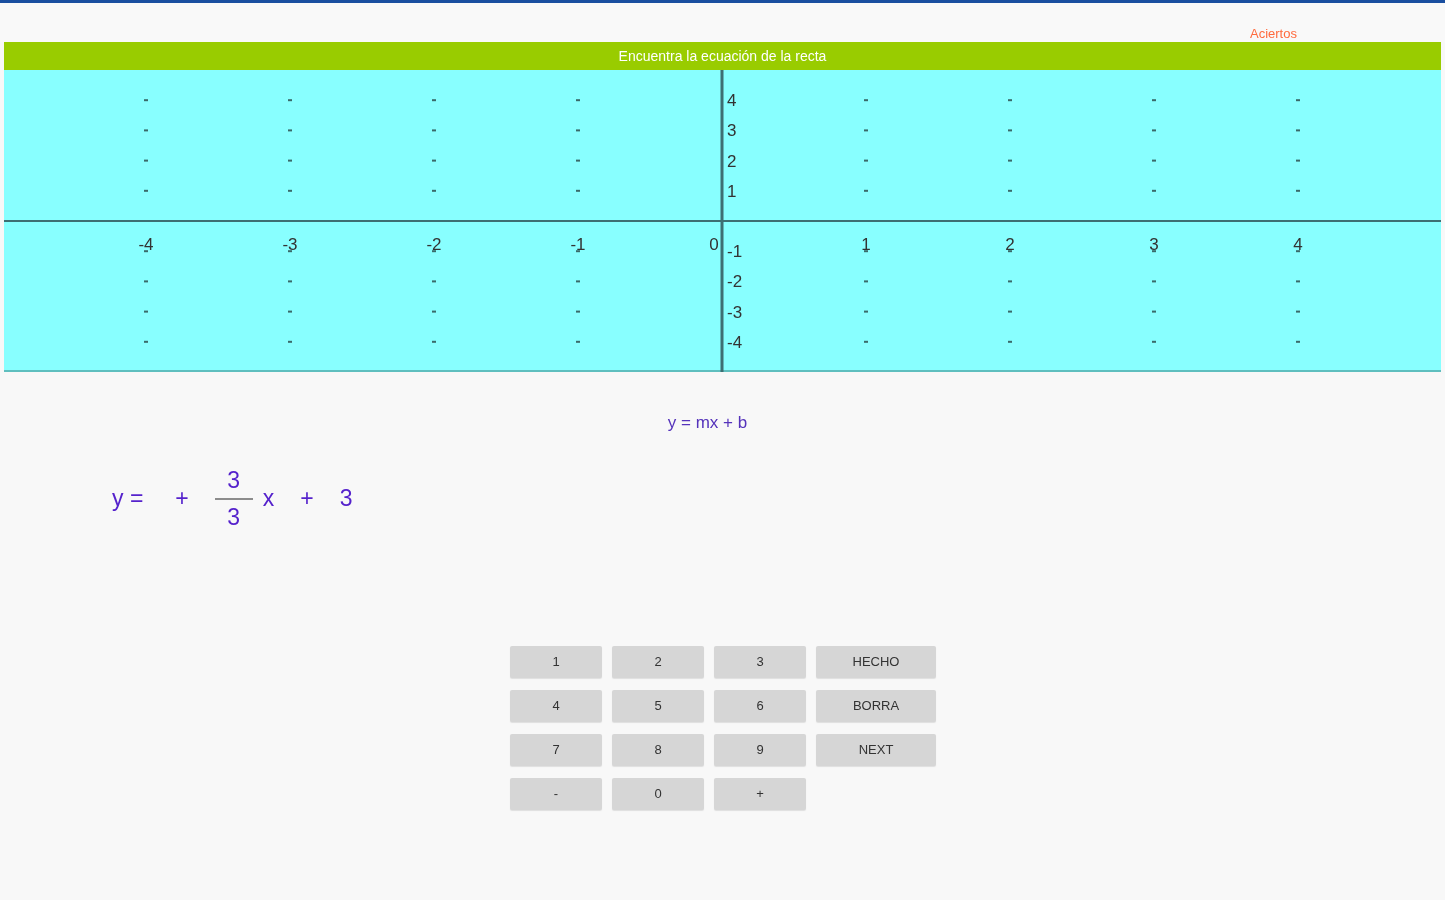  What do you see at coordinates (735, 312) in the screenshot?
I see `y-axis-label: -3` at bounding box center [735, 312].